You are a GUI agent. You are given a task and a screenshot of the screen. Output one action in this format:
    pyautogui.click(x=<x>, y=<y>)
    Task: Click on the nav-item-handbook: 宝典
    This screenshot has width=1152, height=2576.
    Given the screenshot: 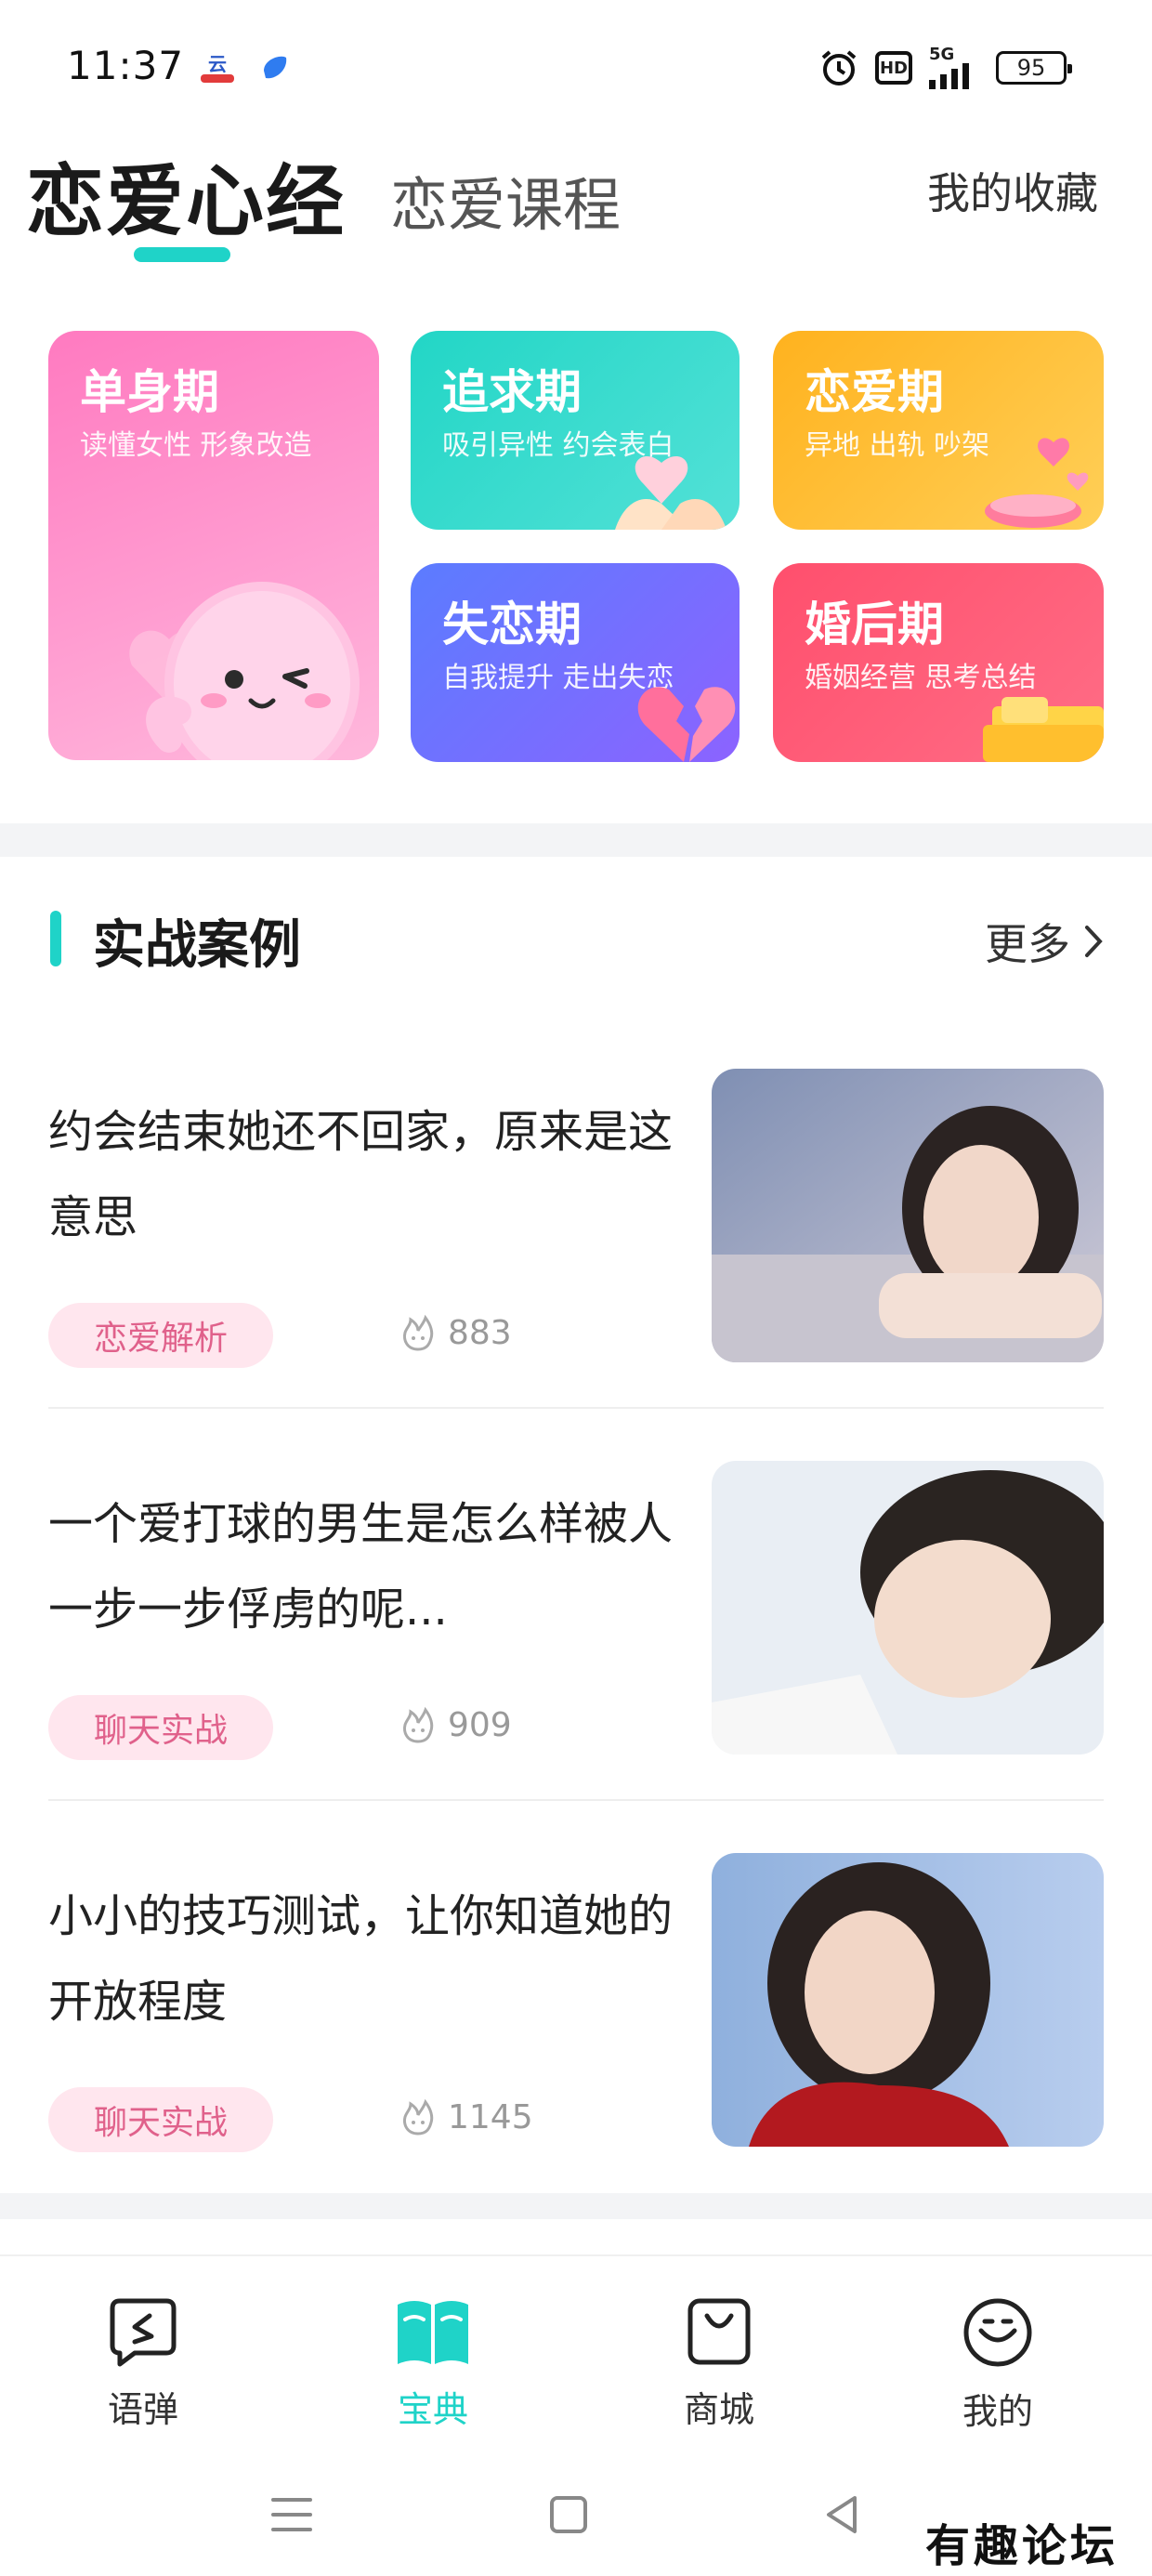 What is the action you would take?
    pyautogui.click(x=433, y=2363)
    